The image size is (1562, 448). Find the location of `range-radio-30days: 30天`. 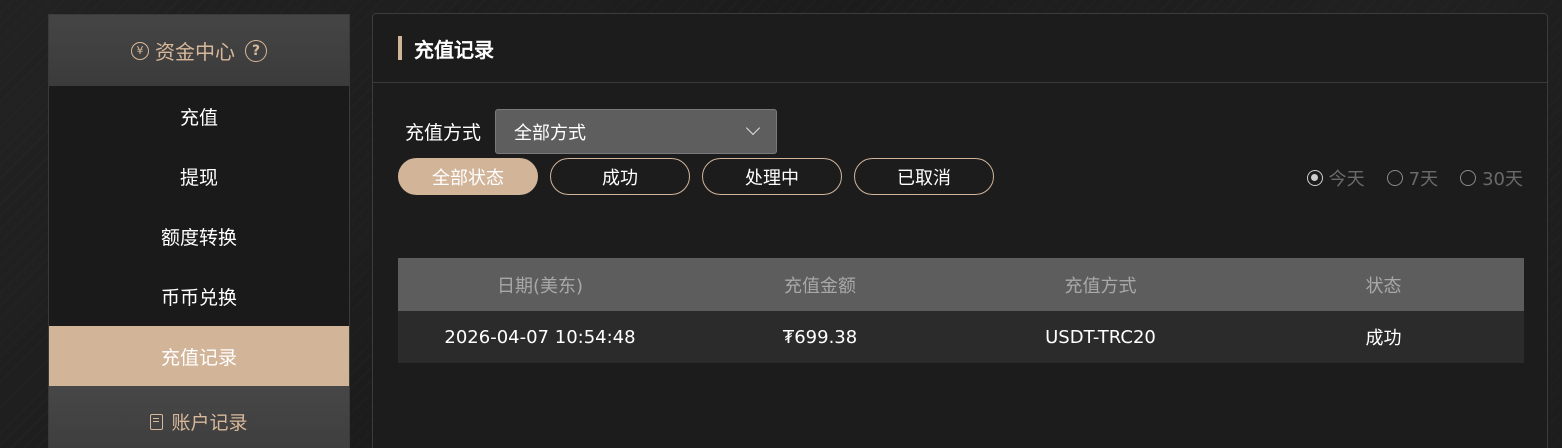

range-radio-30days: 30天 is located at coordinates (1491, 178).